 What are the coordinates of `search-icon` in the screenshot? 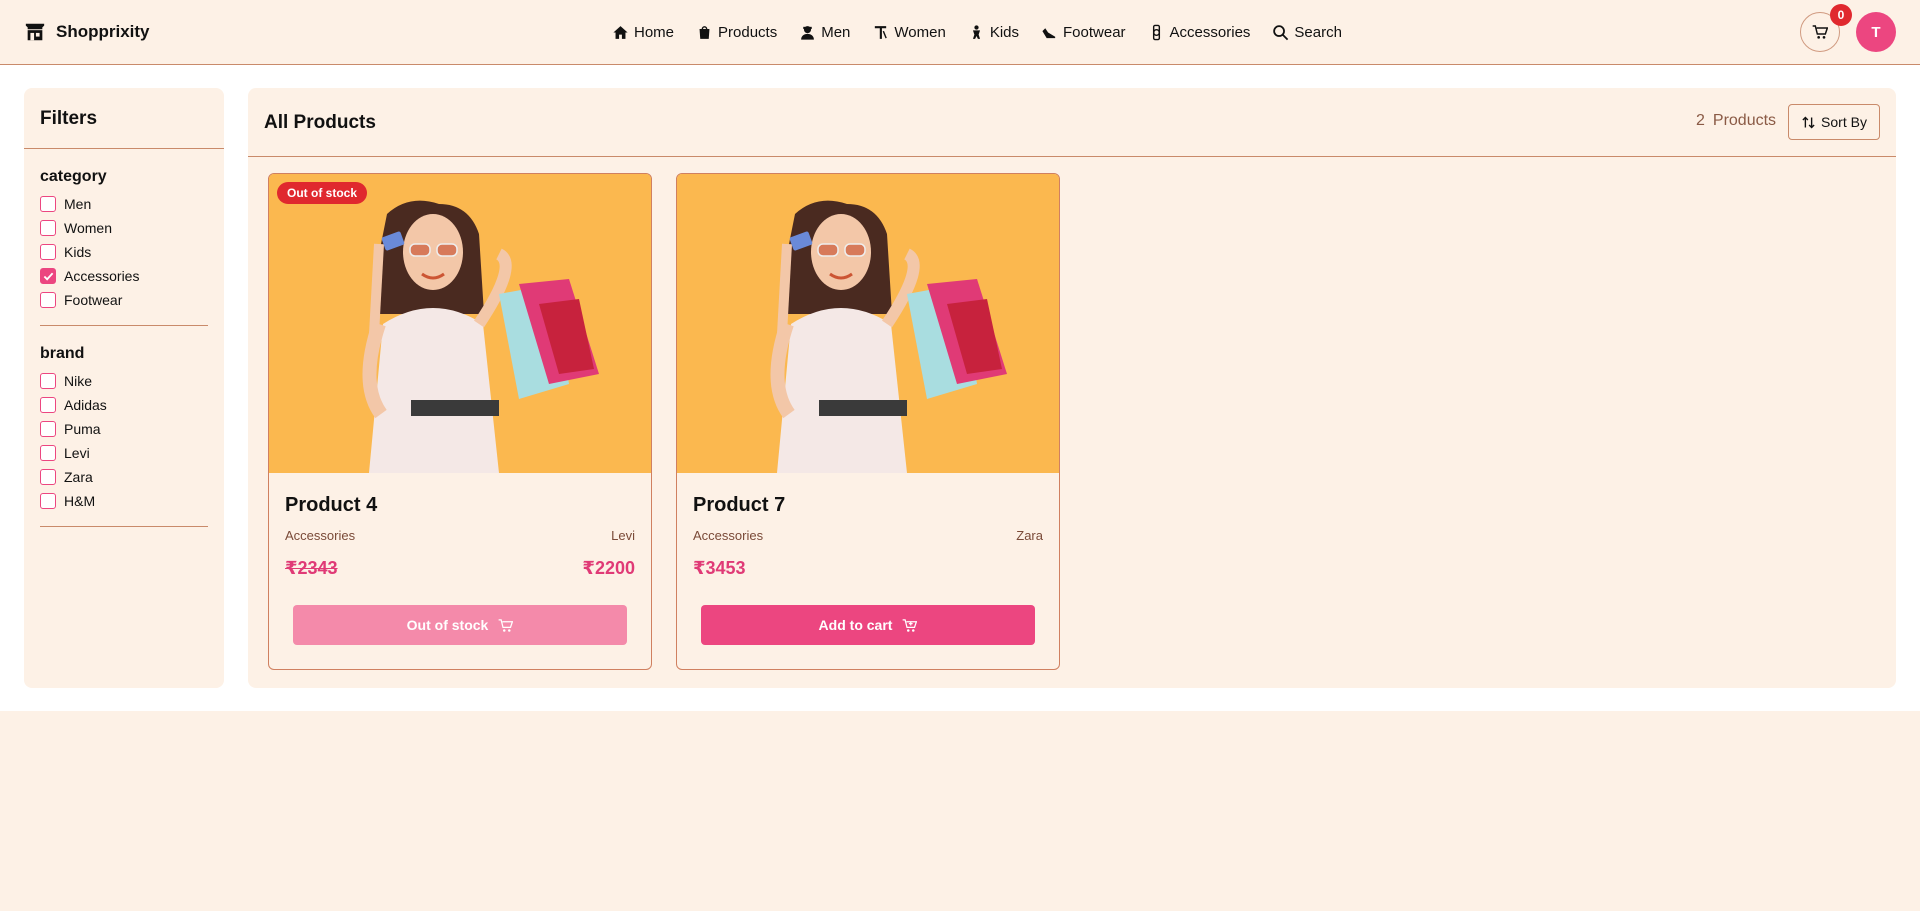 It's located at (1281, 32).